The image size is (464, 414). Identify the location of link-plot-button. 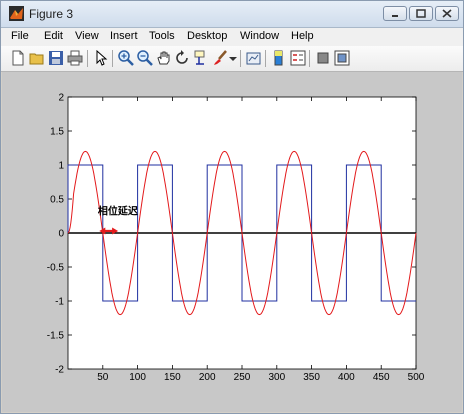
(254, 58).